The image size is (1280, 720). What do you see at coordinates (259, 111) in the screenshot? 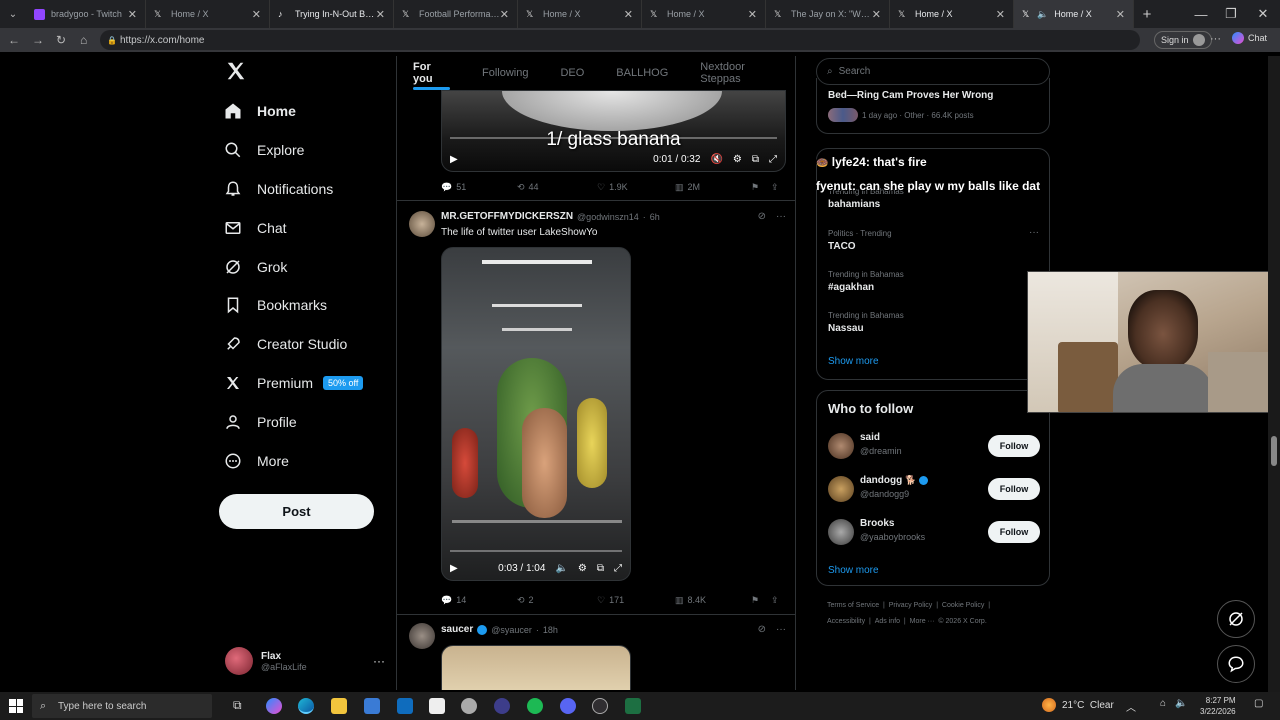
I see `nav-home: Home` at bounding box center [259, 111].